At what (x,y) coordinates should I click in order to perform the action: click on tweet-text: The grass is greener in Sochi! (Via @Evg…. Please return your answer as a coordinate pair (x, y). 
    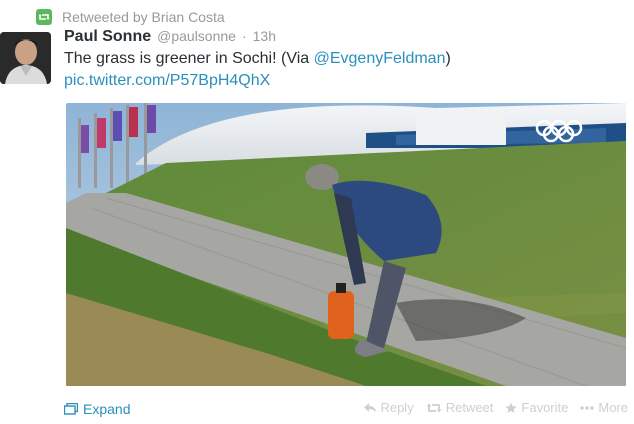
    Looking at the image, I should click on (344, 59).